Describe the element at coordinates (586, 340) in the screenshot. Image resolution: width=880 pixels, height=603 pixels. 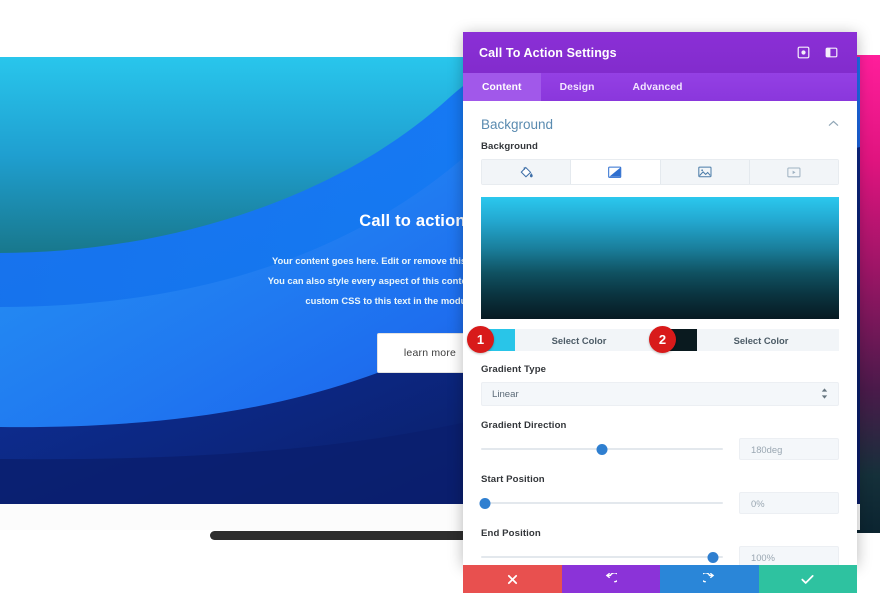
I see `select-color-label-1: Select Color` at that location.